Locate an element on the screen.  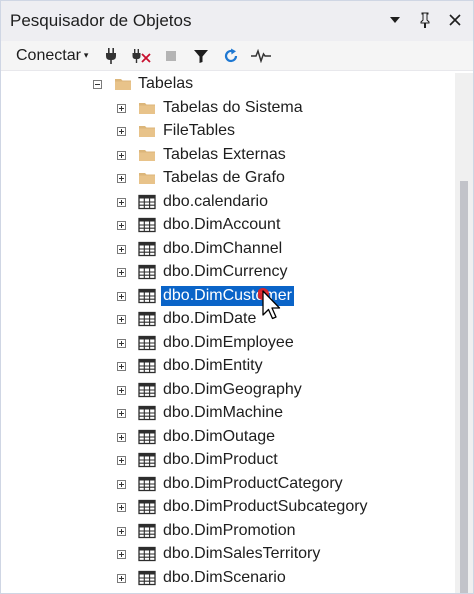
filter-icon is located at coordinates (201, 56).